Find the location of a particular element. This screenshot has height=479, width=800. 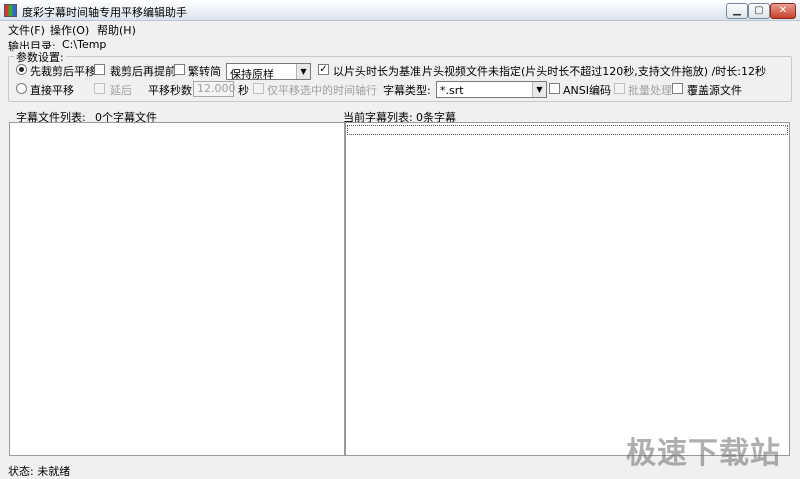

seconds-unit-label: 秒 is located at coordinates (243, 90).